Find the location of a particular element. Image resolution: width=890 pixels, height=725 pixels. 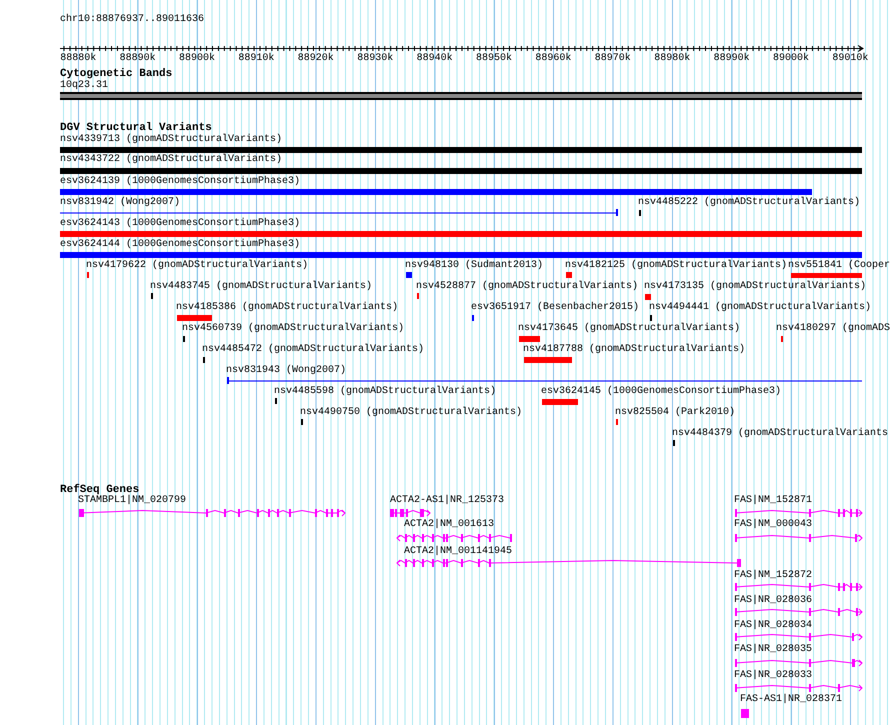

variant-label: nsv551841 (Cooper is located at coordinates (839, 266).